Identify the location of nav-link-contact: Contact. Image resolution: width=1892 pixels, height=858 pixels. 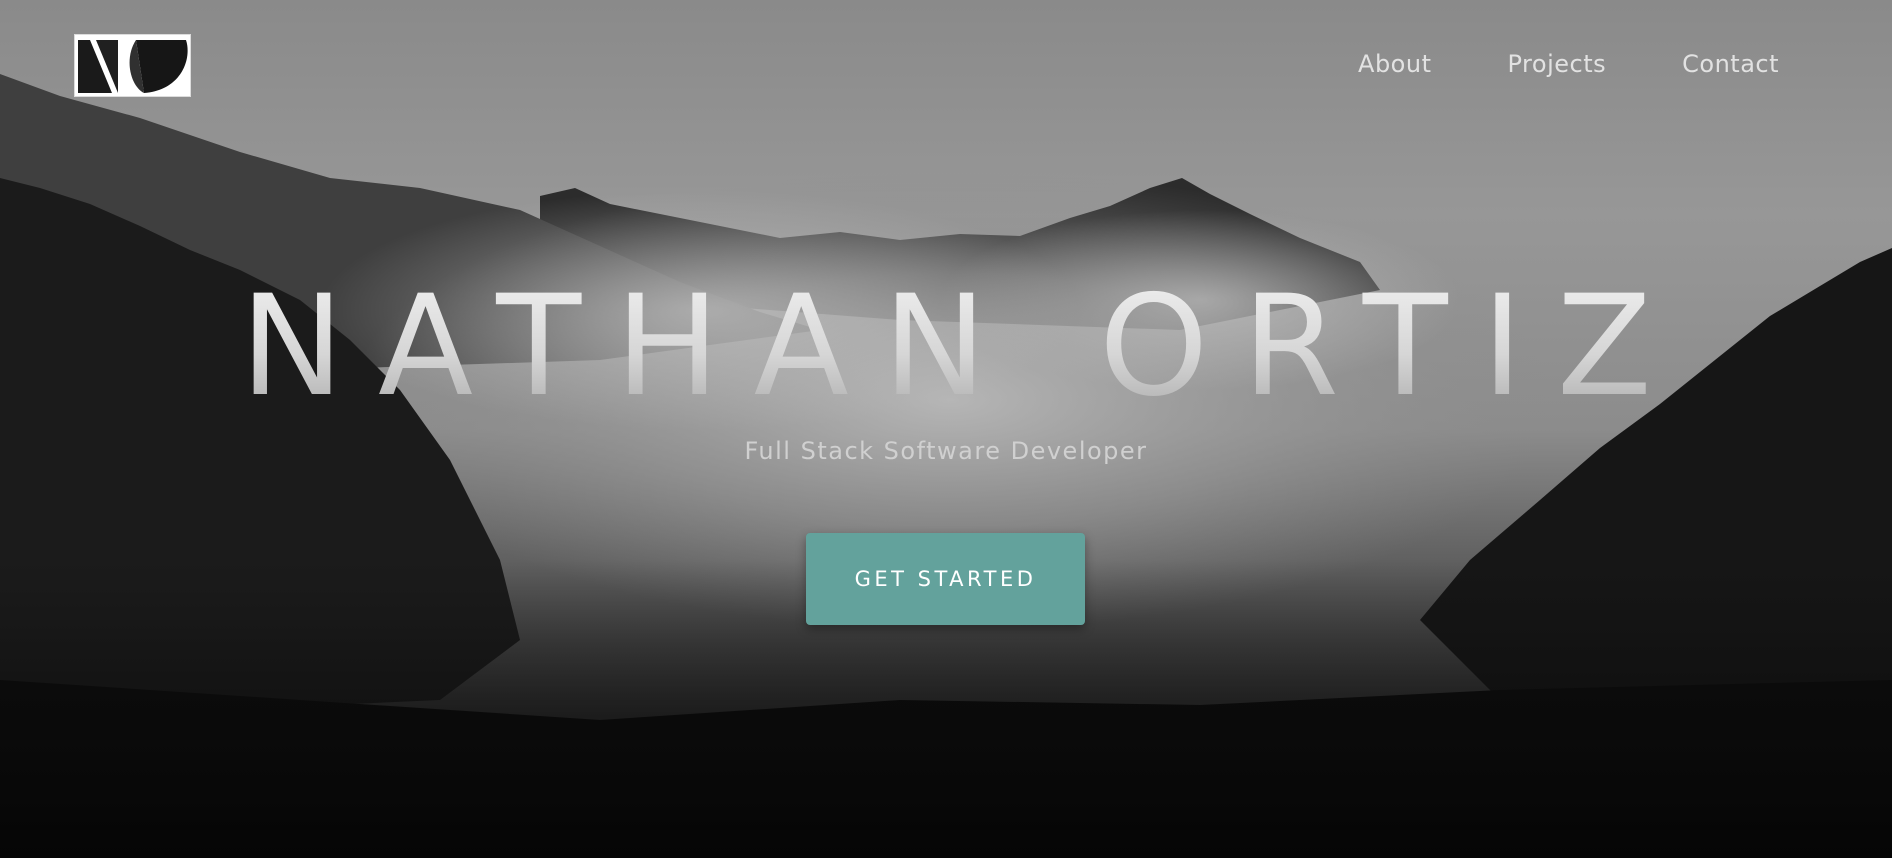
(1730, 64).